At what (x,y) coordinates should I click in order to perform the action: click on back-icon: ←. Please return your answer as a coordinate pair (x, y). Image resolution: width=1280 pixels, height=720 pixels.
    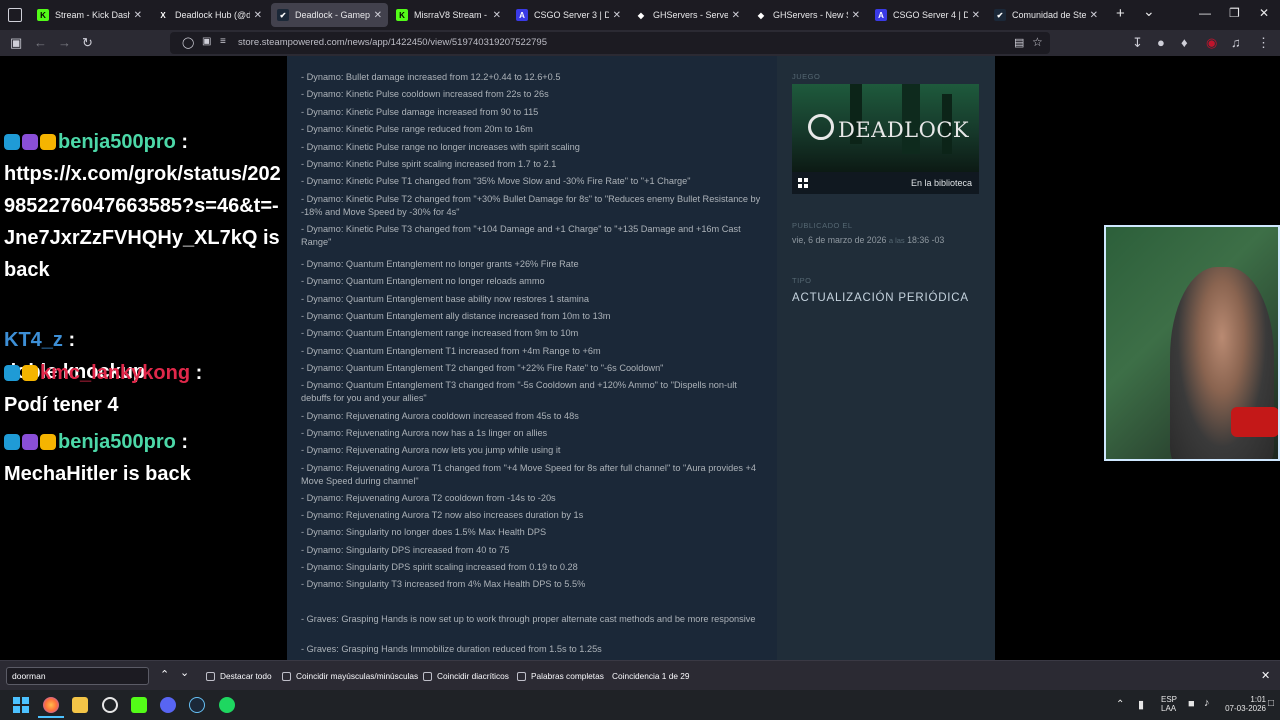
    Looking at the image, I should click on (40, 43).